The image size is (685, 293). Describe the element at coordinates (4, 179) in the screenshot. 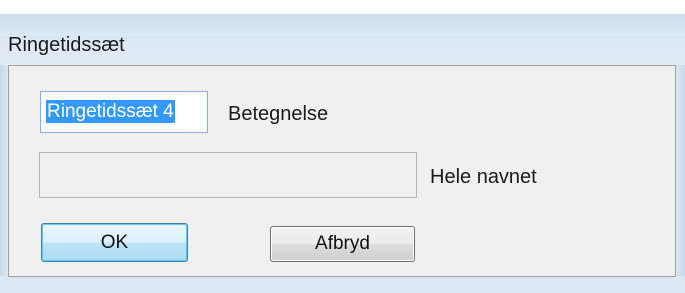

I see `window-frame-left` at that location.